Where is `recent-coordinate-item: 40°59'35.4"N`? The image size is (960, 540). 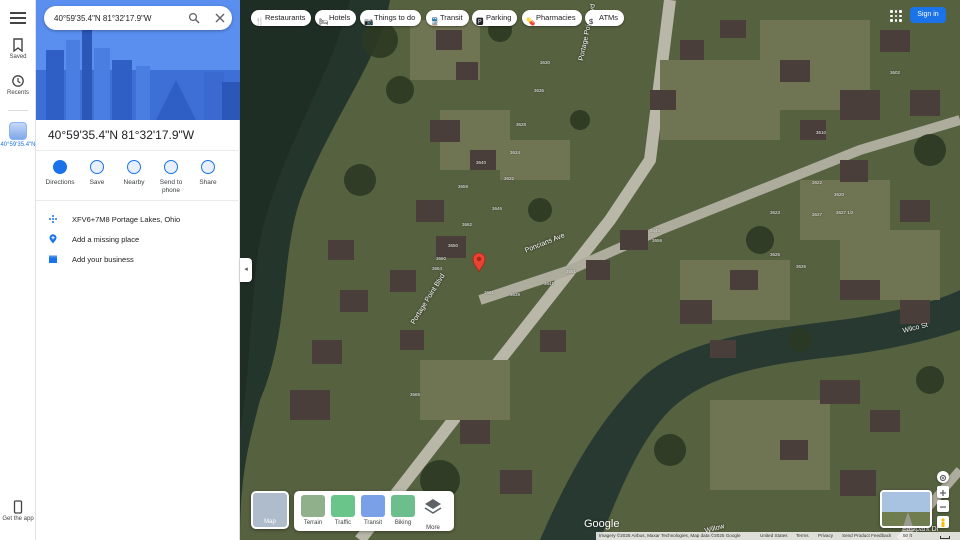 recent-coordinate-item: 40°59'35.4"N is located at coordinates (18, 135).